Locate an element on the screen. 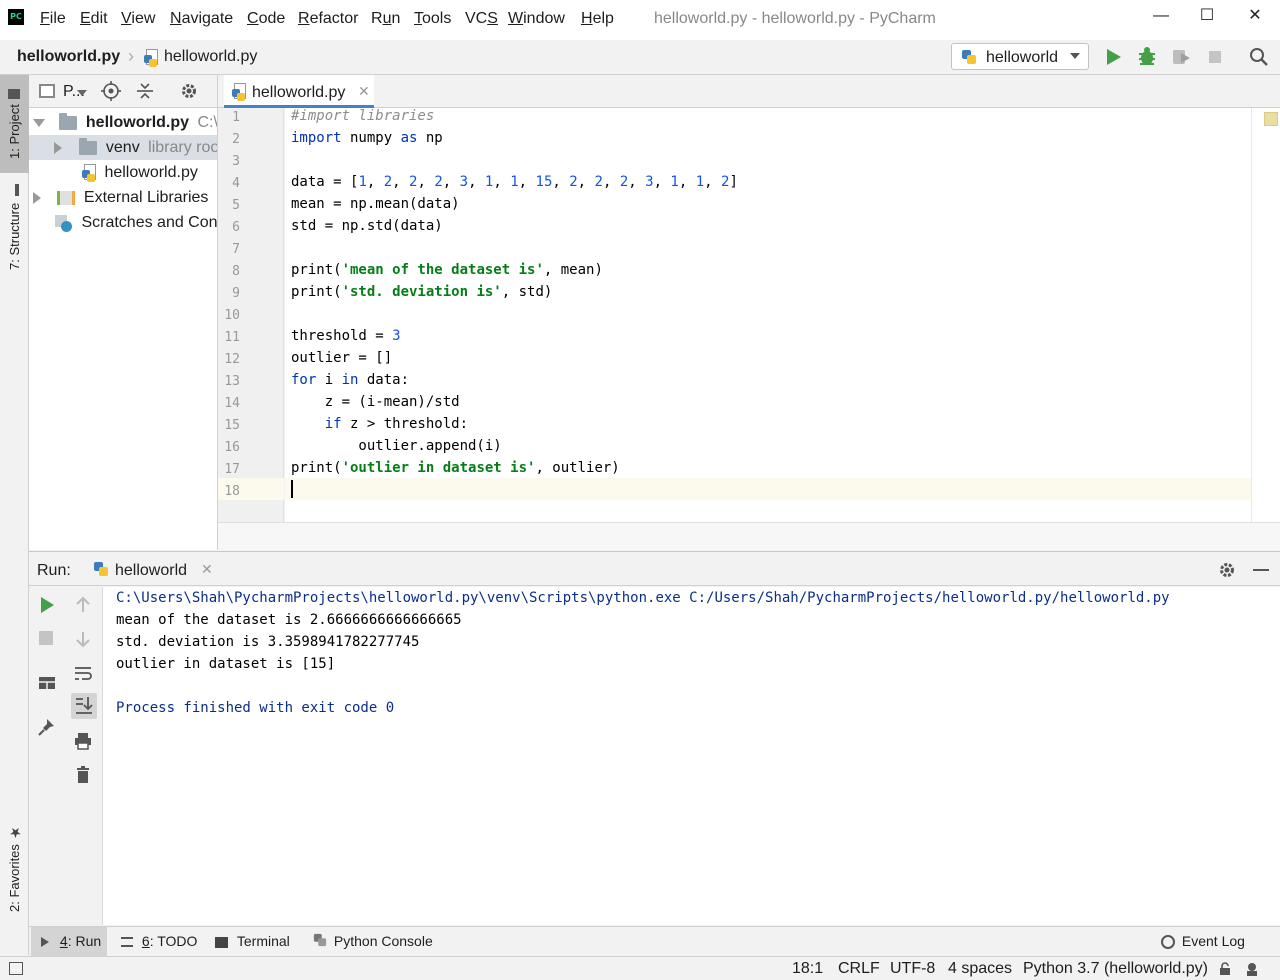 The height and width of the screenshot is (980, 1280). editor-breadcrumb-bar is located at coordinates (749, 536).